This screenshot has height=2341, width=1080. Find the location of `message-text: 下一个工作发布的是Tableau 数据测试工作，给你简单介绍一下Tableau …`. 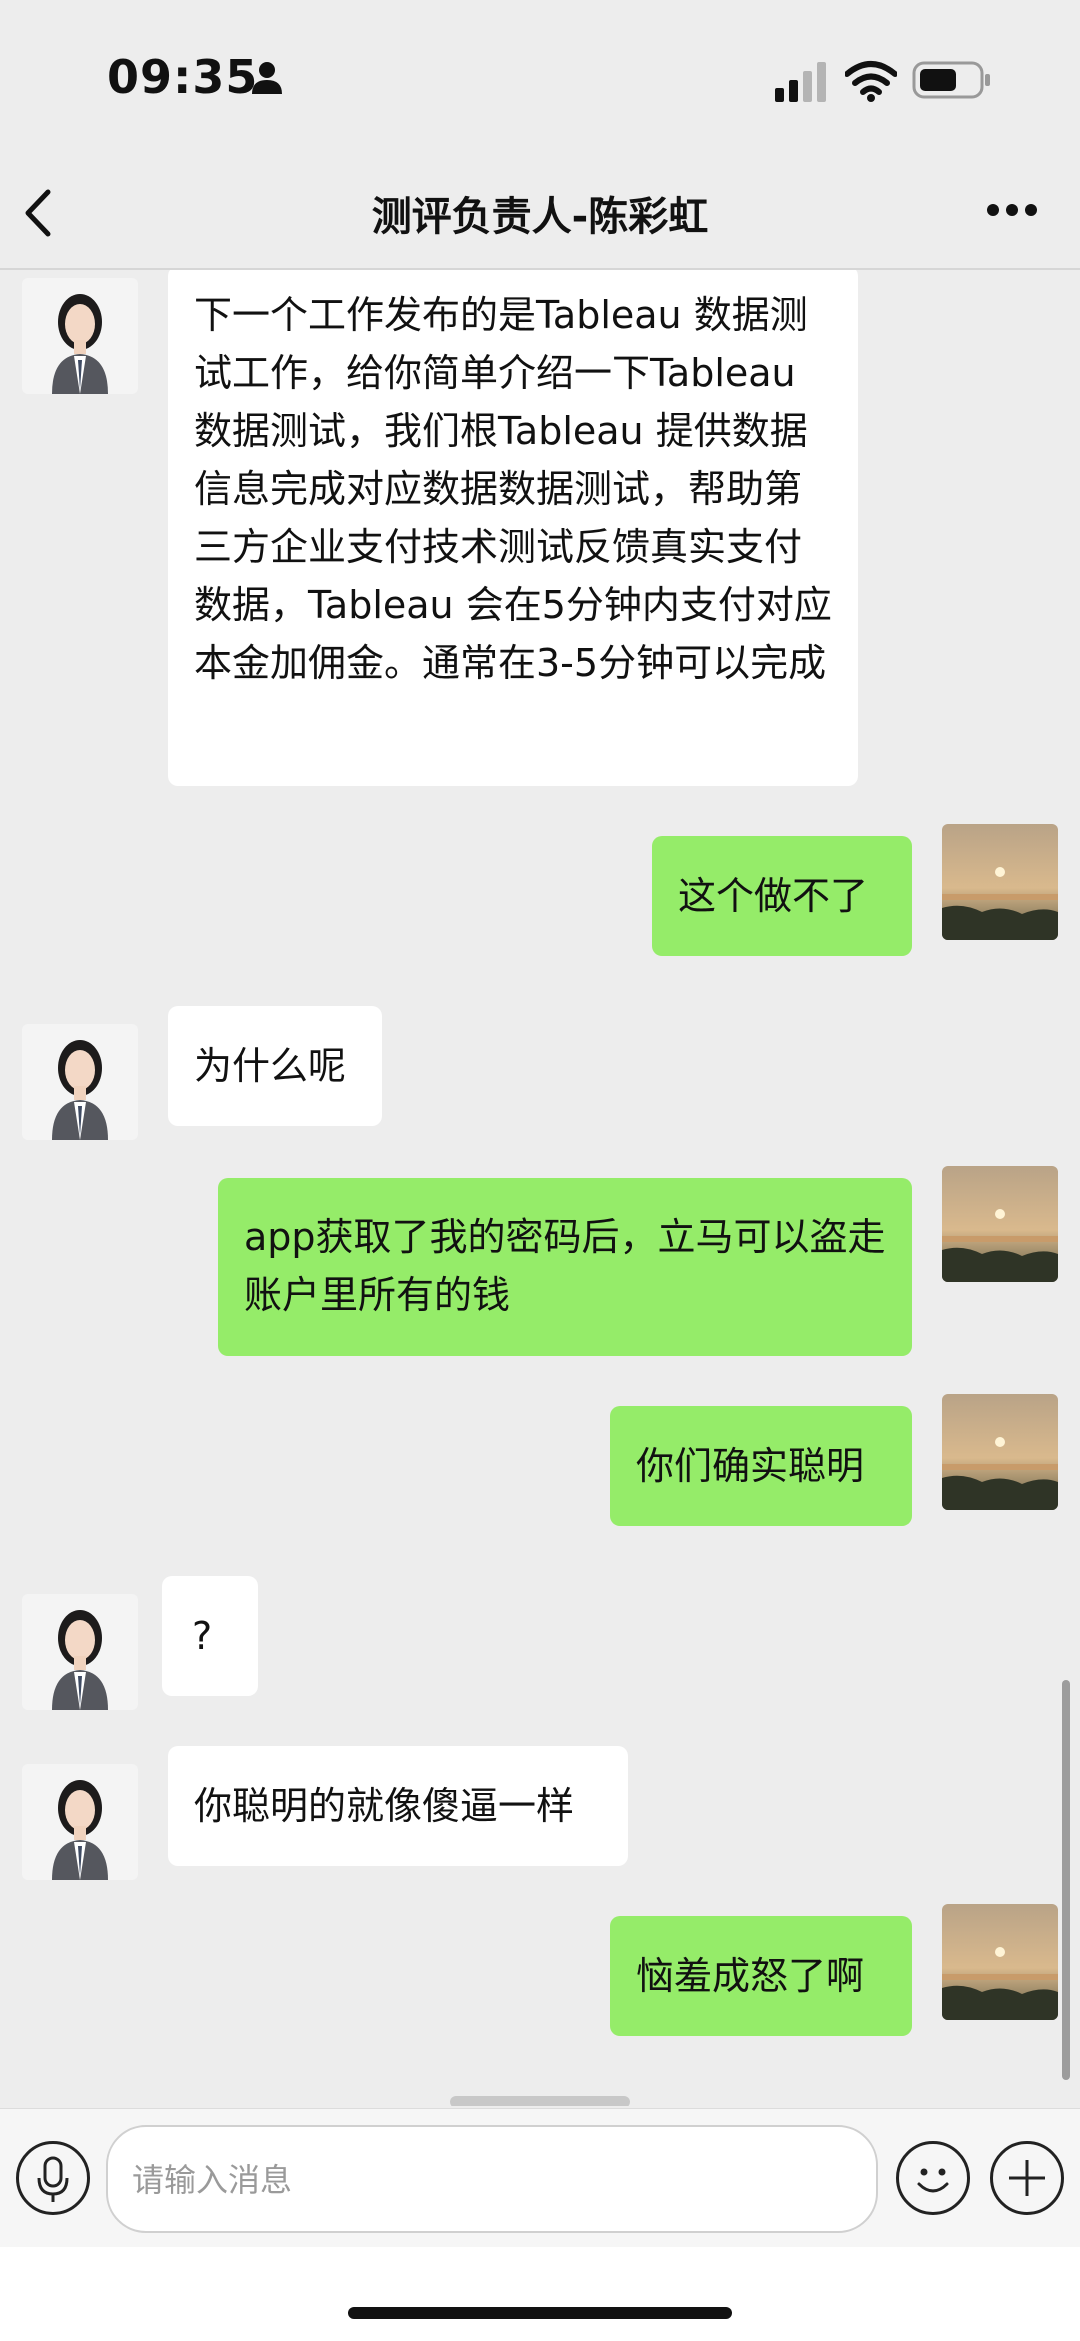

message-text: 下一个工作发布的是Tableau 数据测试工作，给你简单介绍一下Tableau … is located at coordinates (513, 489).